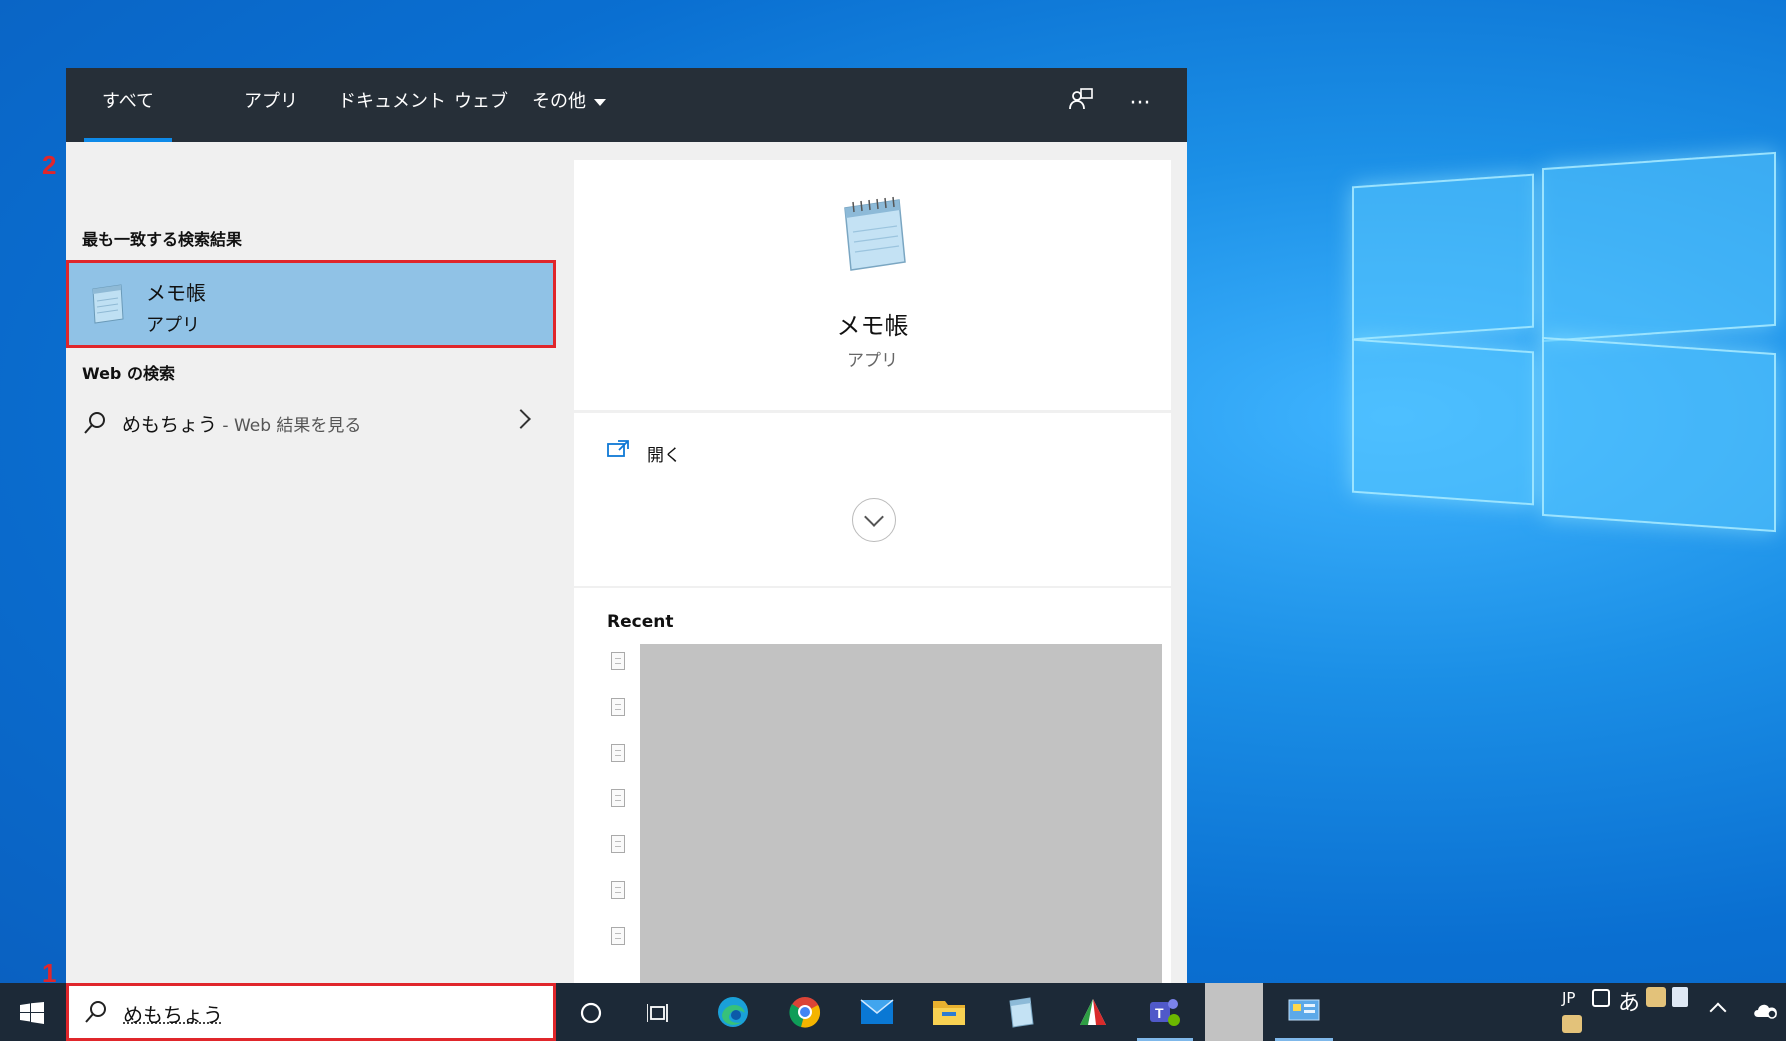  Describe the element at coordinates (1766, 1012) in the screenshot. I see `onedrive-icon` at that location.